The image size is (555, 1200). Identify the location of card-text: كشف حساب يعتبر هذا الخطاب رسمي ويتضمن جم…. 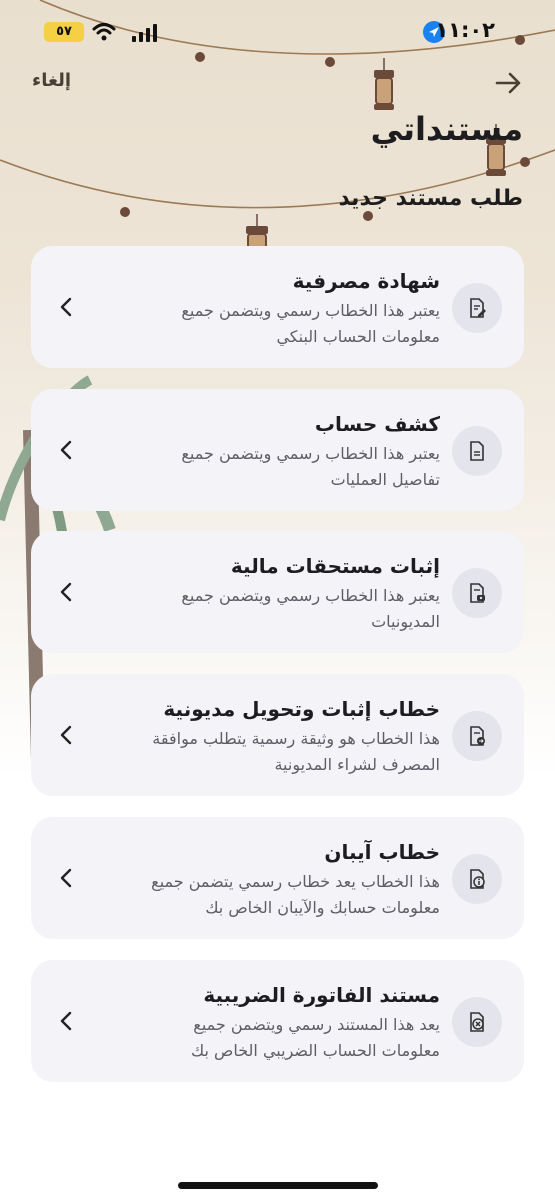
(260, 451).